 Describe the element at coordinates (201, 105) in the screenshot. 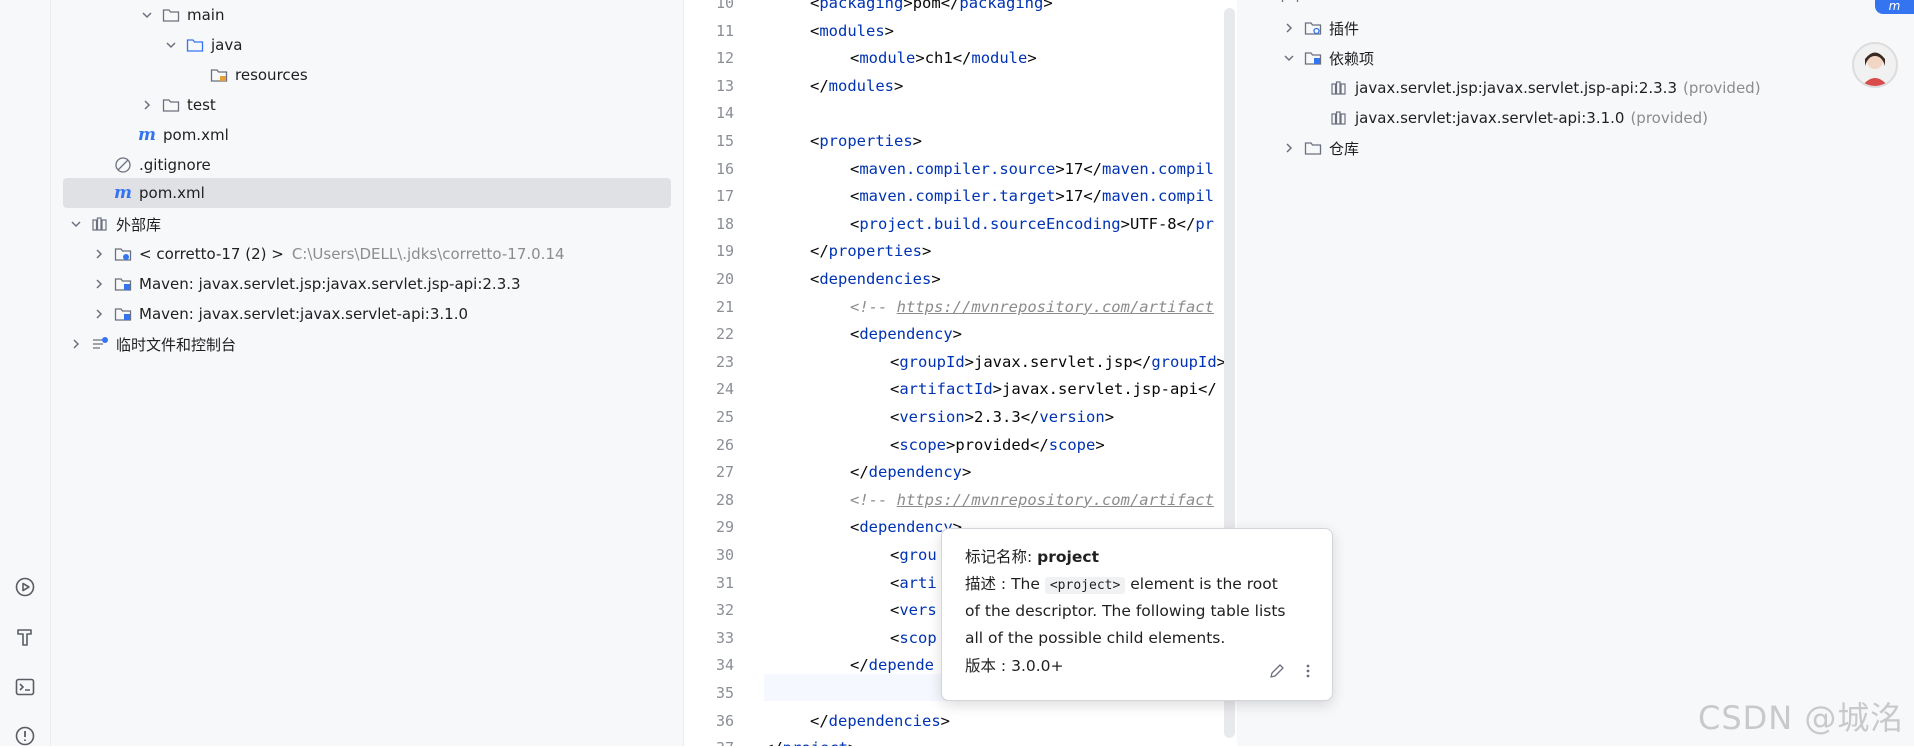

I see `tree-item-label: test` at that location.